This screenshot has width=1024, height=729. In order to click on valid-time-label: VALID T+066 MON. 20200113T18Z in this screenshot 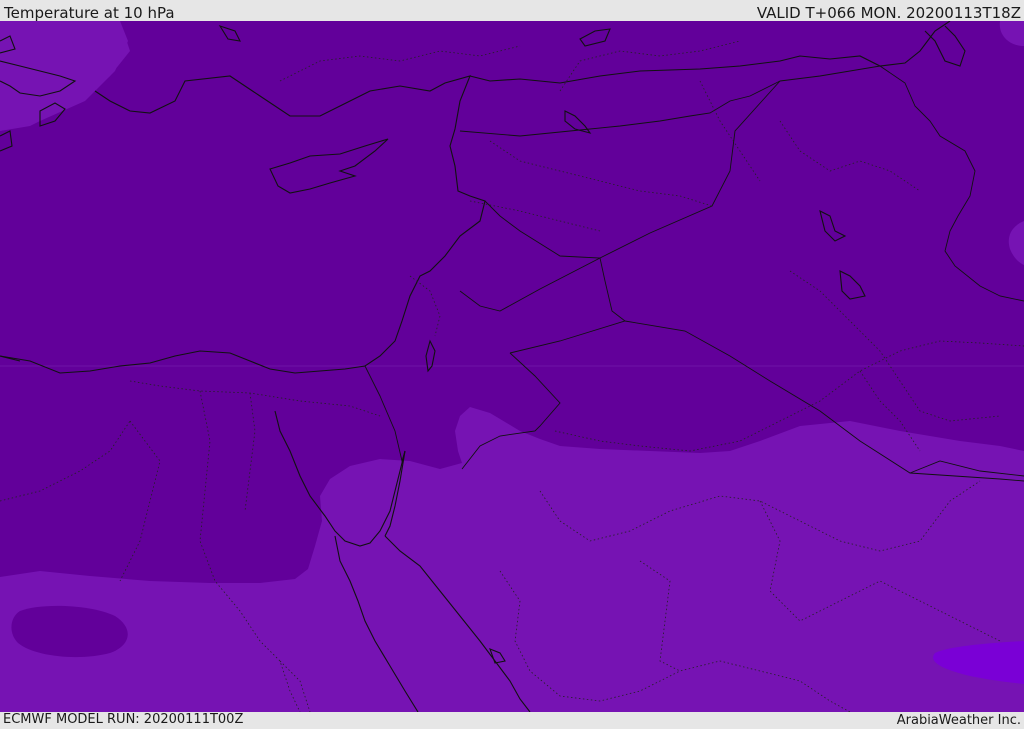, I will do `click(888, 13)`.